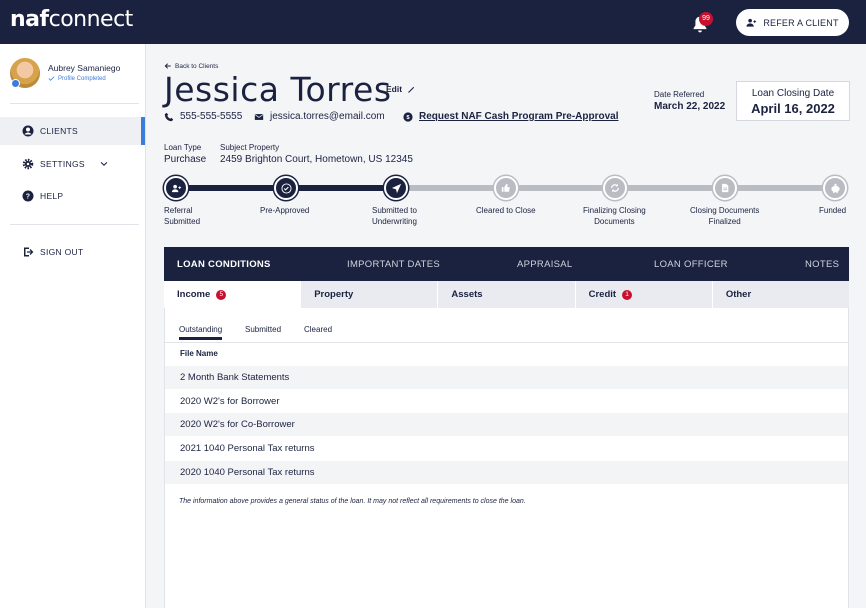 The image size is (866, 608). I want to click on column-header-file-name: File Name, so click(199, 353).